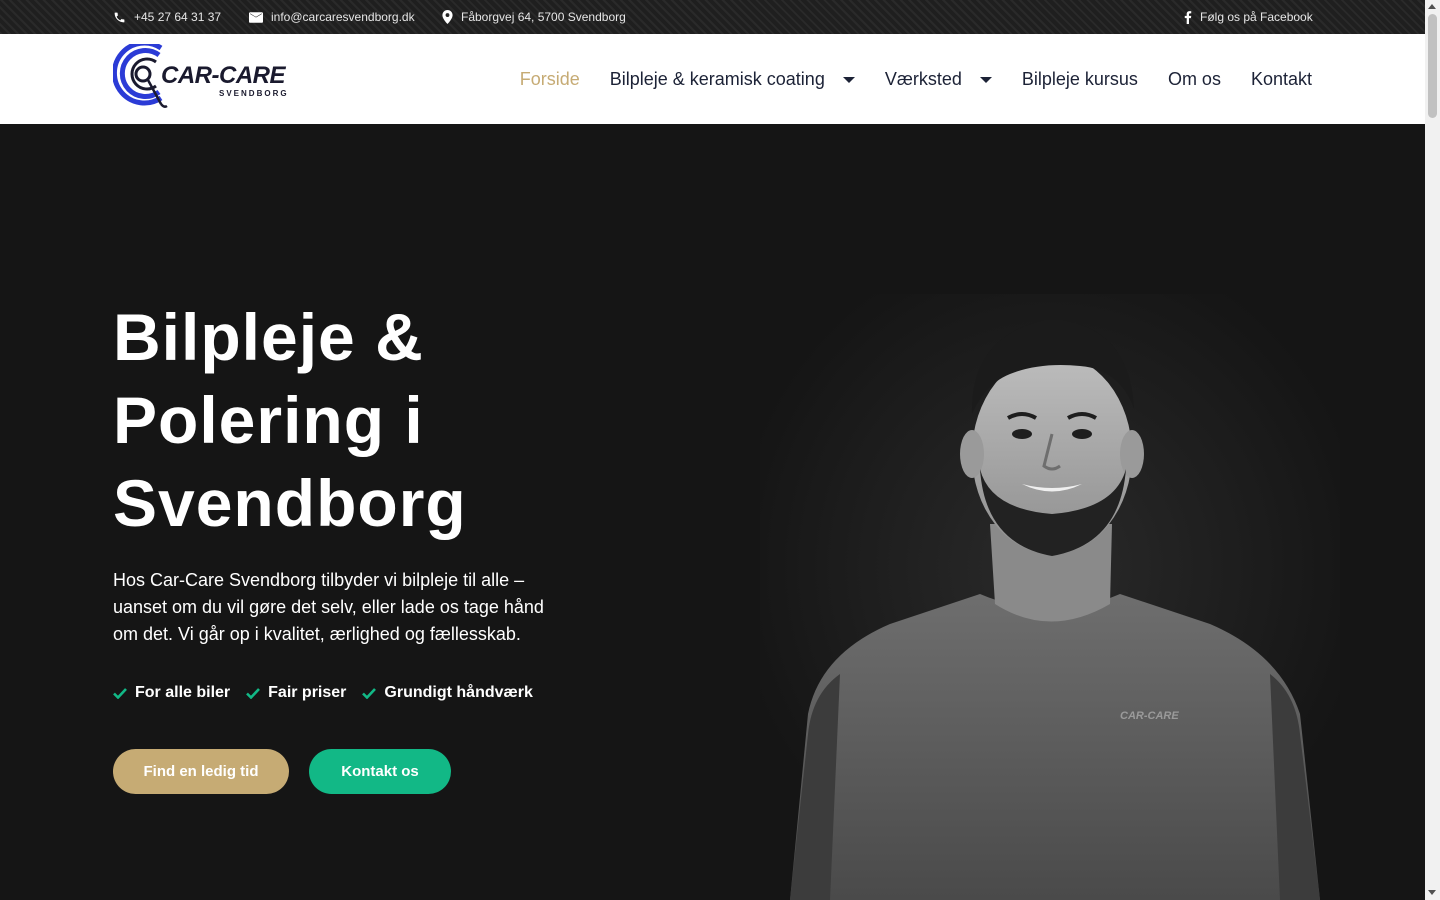 This screenshot has height=900, width=1440. I want to click on facebook-icon, so click(1188, 17).